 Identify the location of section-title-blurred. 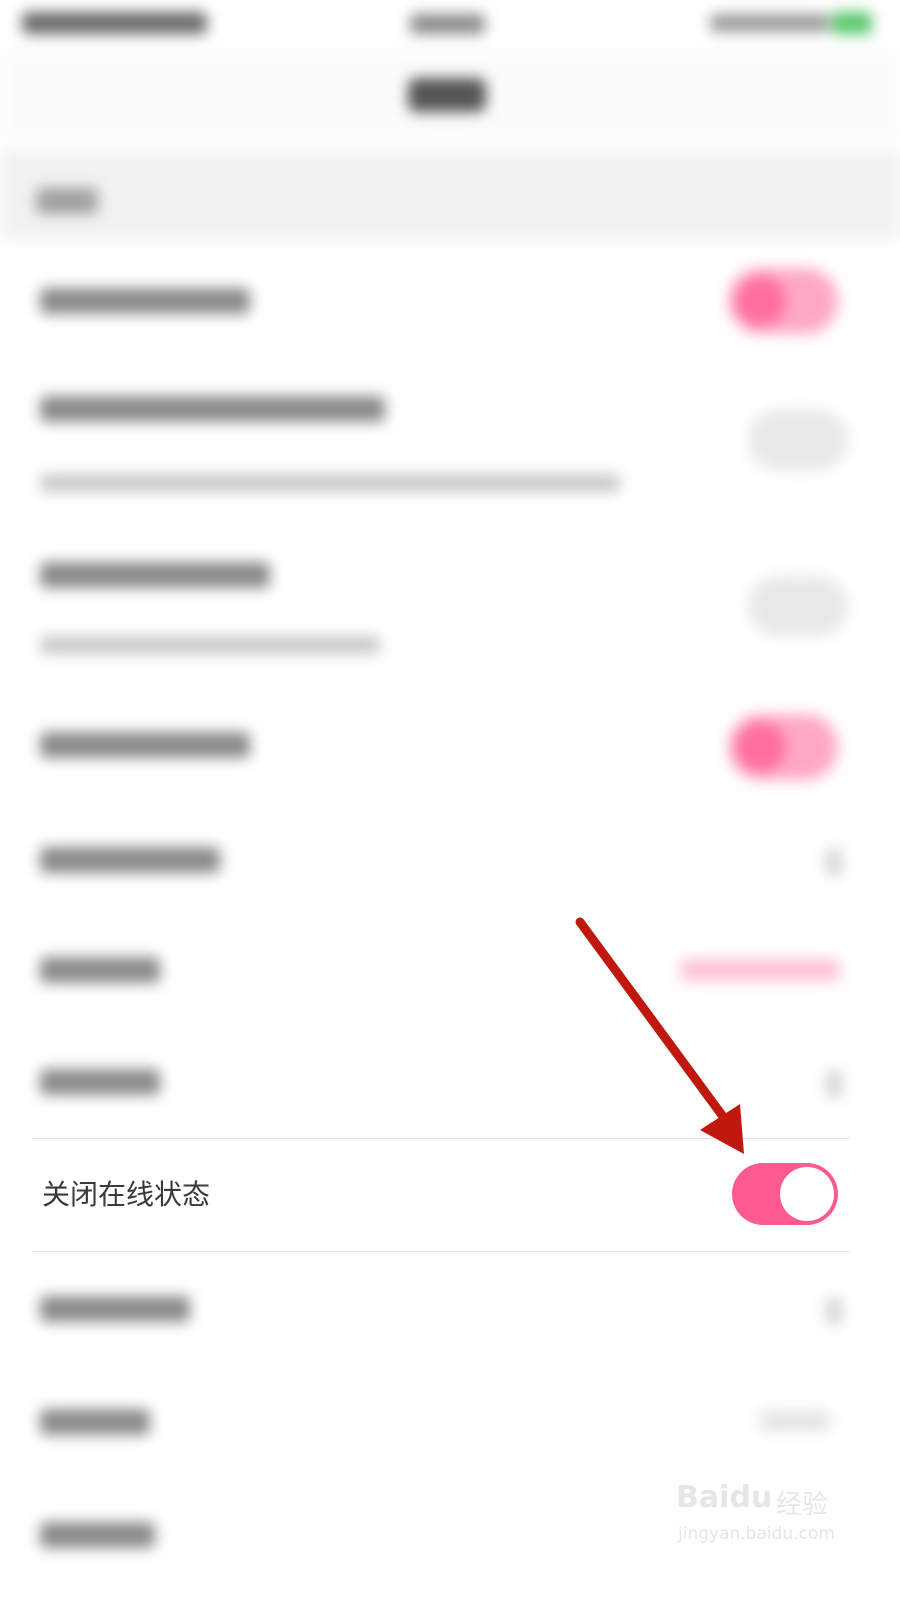
(67, 201).